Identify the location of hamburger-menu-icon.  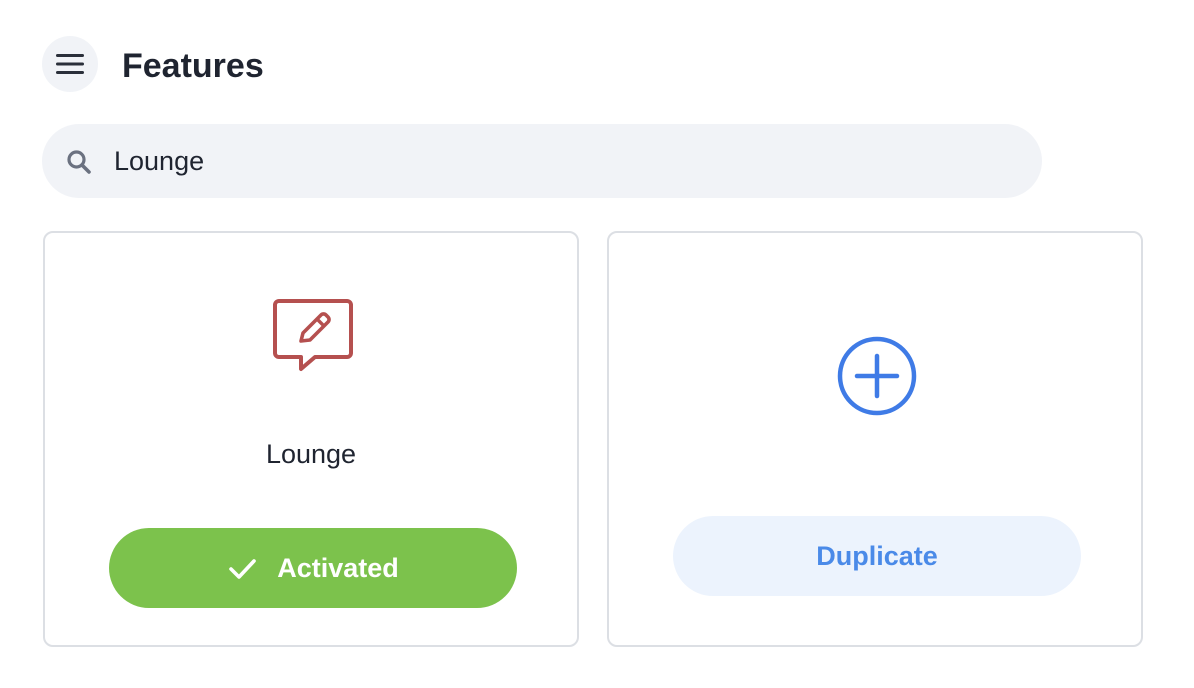
(70, 64).